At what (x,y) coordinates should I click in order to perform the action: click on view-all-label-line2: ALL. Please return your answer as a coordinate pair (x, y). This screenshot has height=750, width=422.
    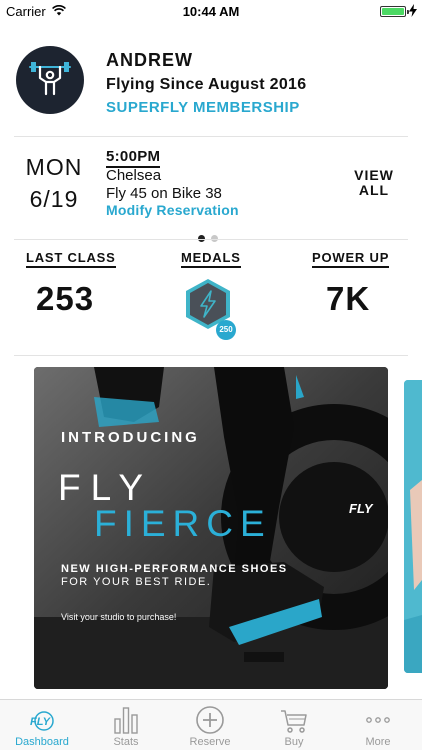
    Looking at the image, I should click on (374, 190).